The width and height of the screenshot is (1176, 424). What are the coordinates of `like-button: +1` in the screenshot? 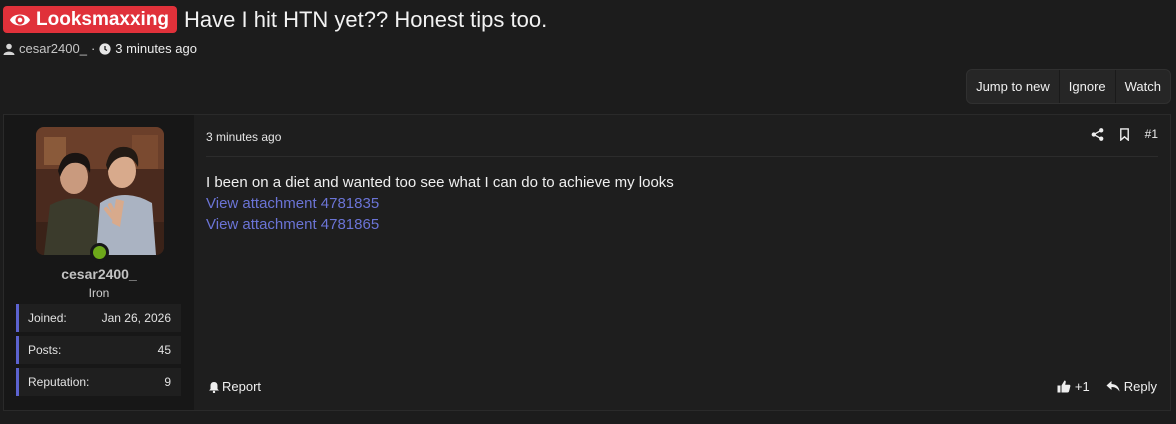 It's located at (1073, 386).